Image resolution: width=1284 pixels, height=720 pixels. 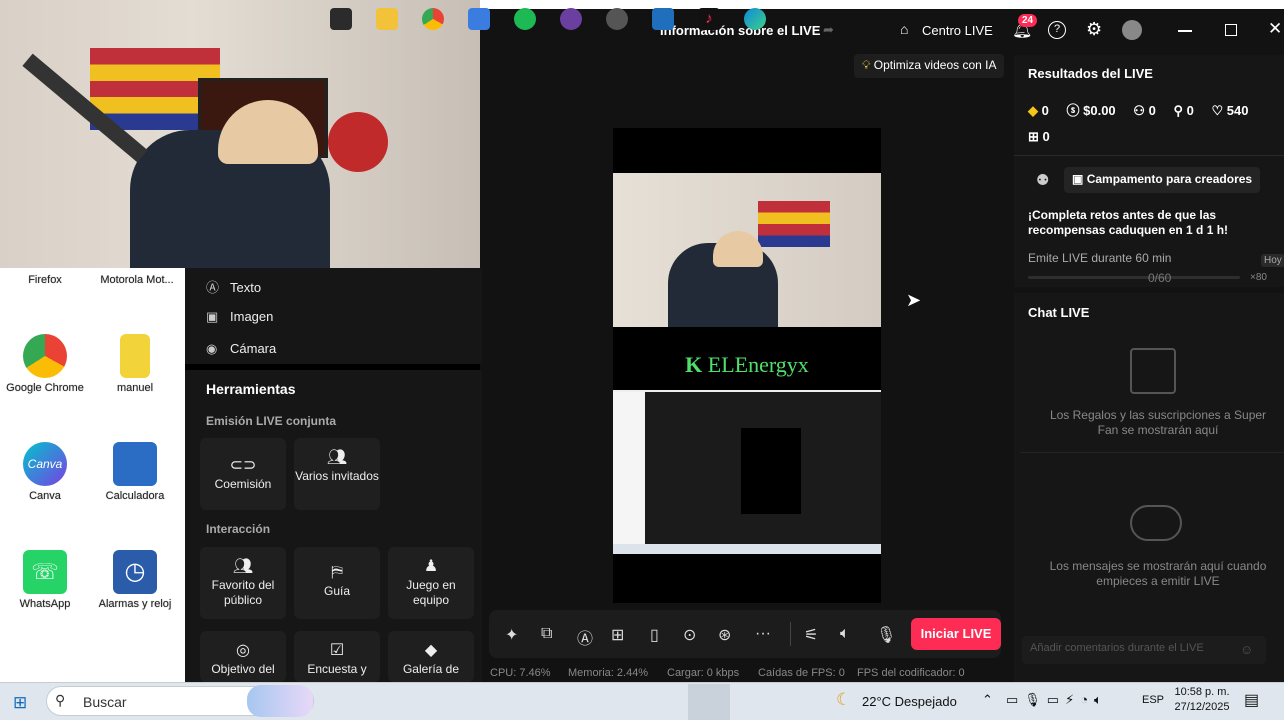 I want to click on preview-brand: K ELEnergyx, so click(x=747, y=365).